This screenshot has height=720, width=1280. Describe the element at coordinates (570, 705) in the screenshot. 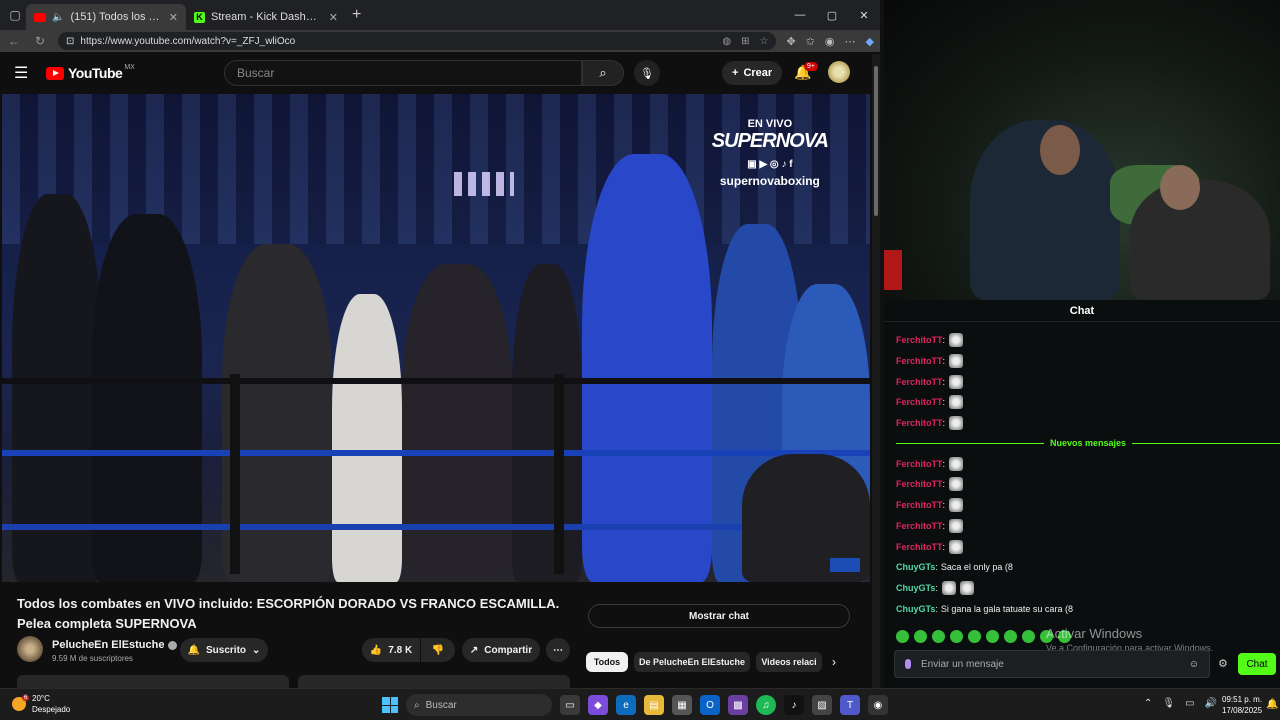

I see `task-view-icon: ▭` at that location.